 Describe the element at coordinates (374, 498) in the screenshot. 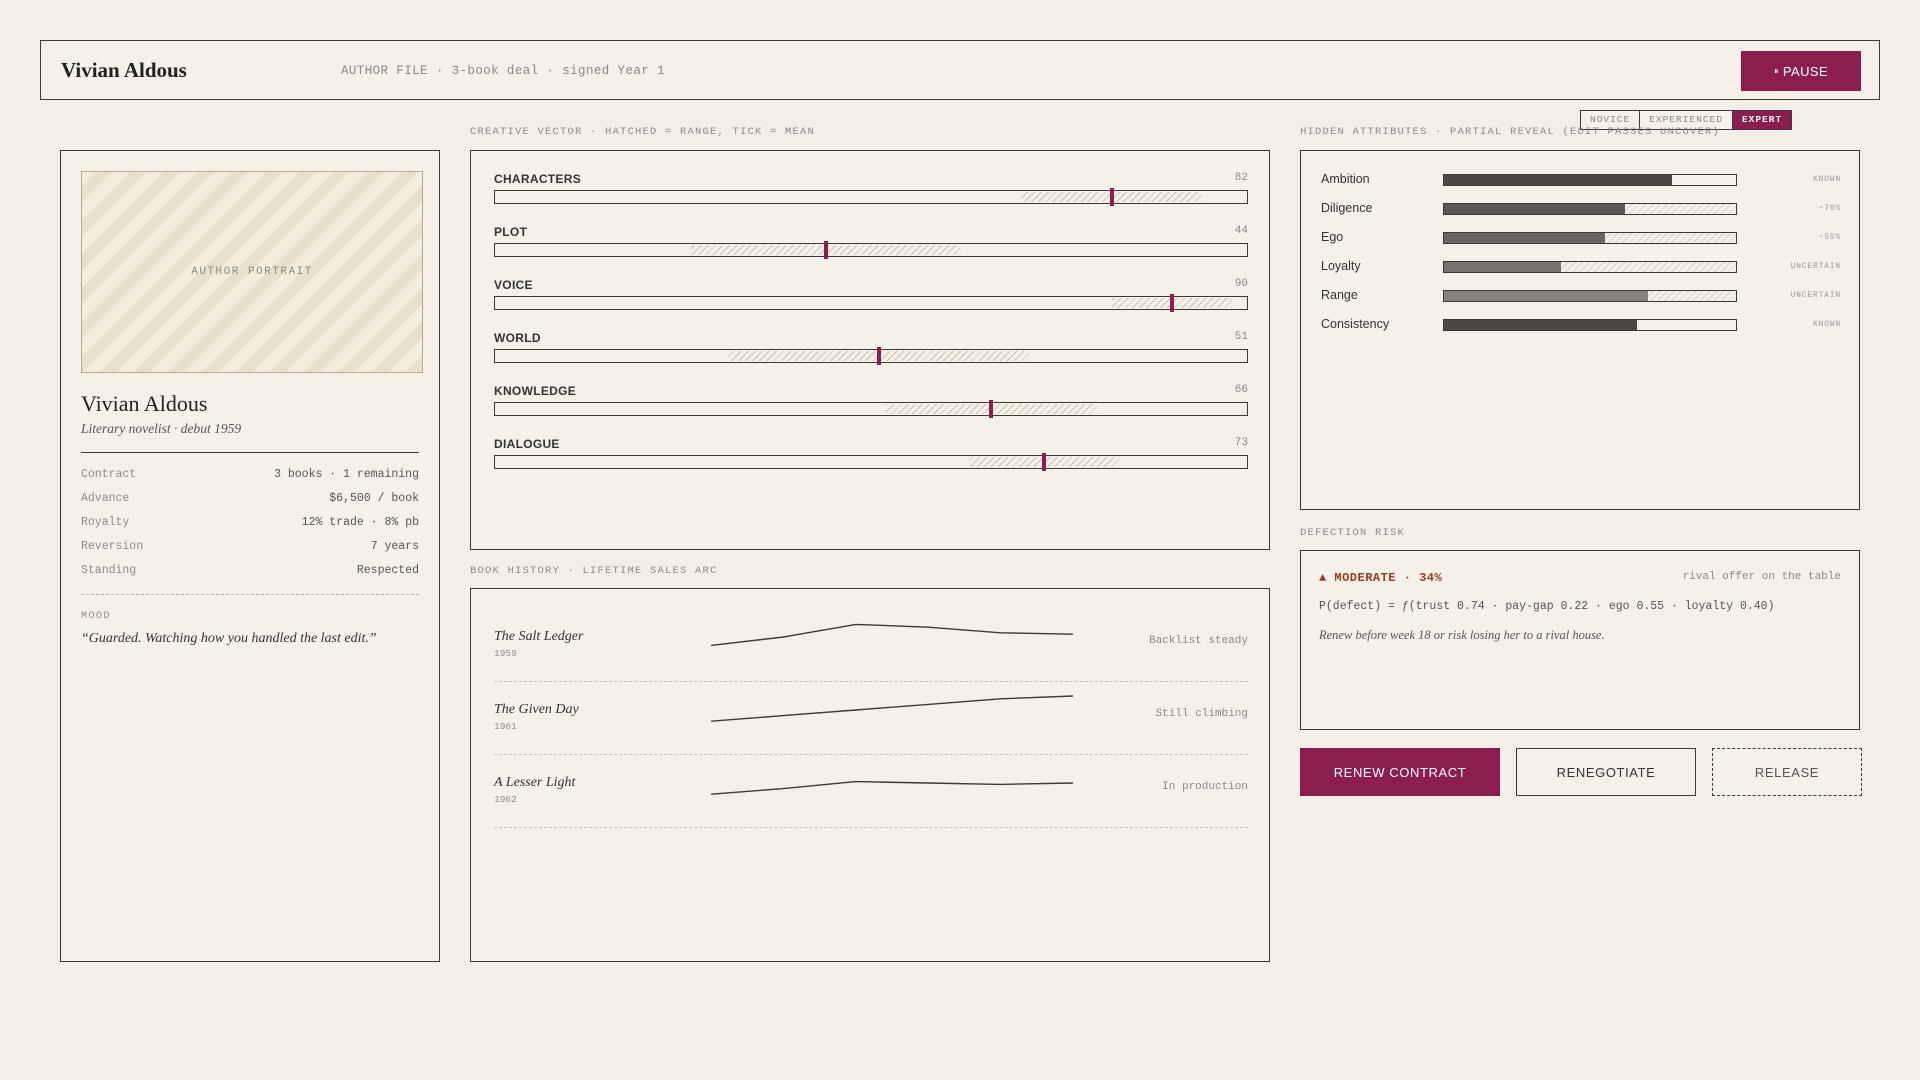

I see `term-value: $6,500 / book` at that location.